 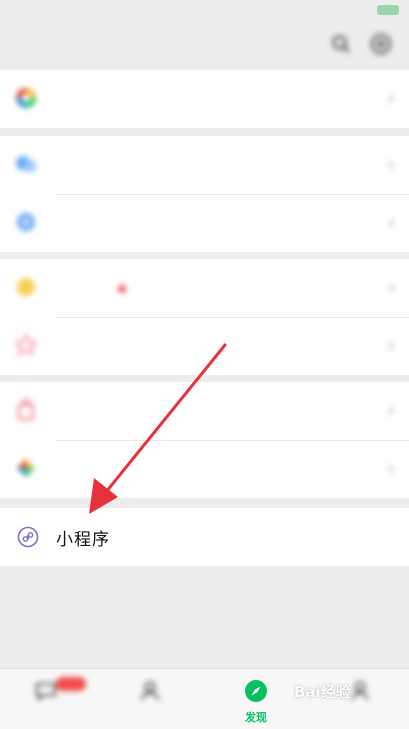 I want to click on tab-chats, so click(x=46, y=699).